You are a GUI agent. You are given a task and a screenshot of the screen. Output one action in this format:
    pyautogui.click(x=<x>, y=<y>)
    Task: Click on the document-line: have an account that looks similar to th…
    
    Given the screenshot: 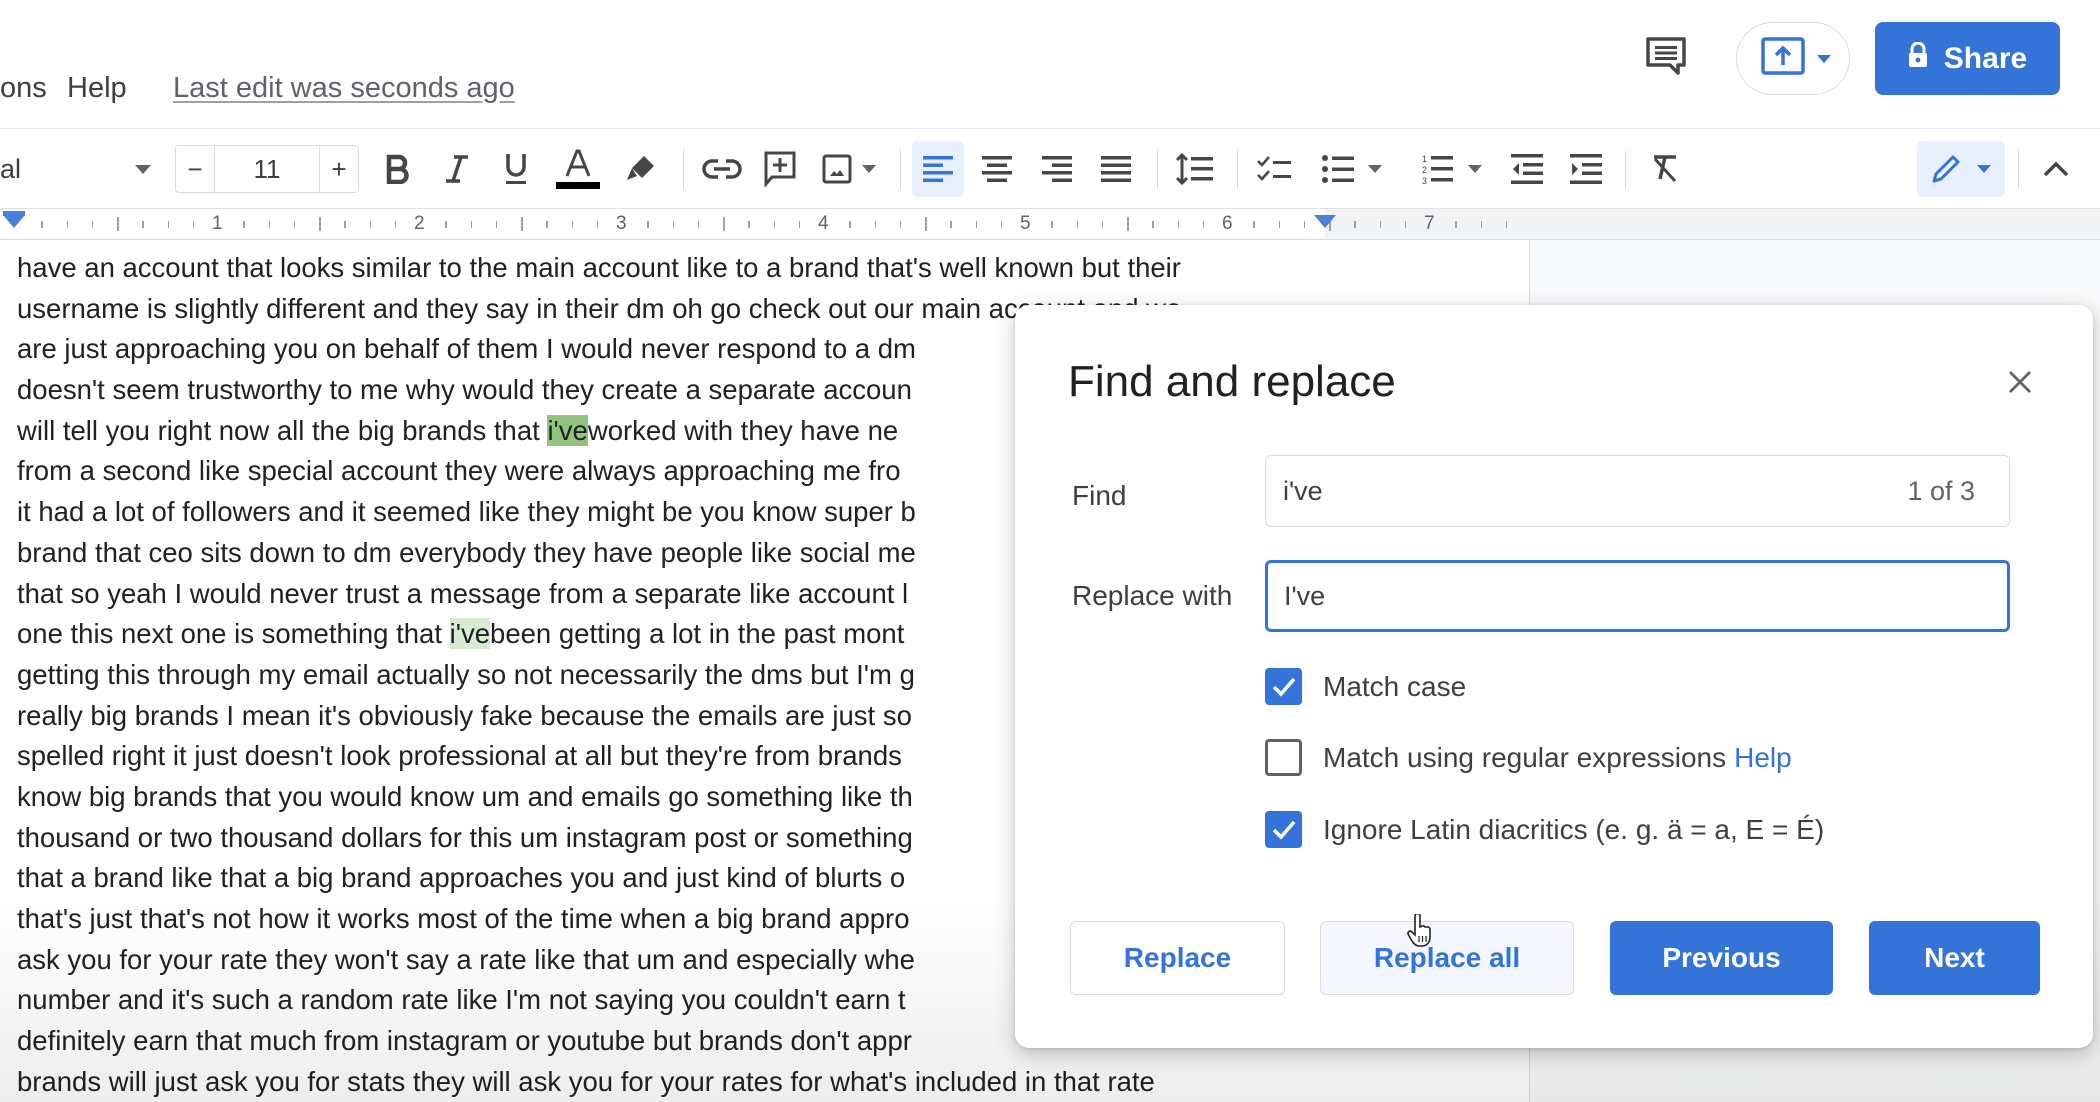 What is the action you would take?
    pyautogui.click(x=599, y=267)
    